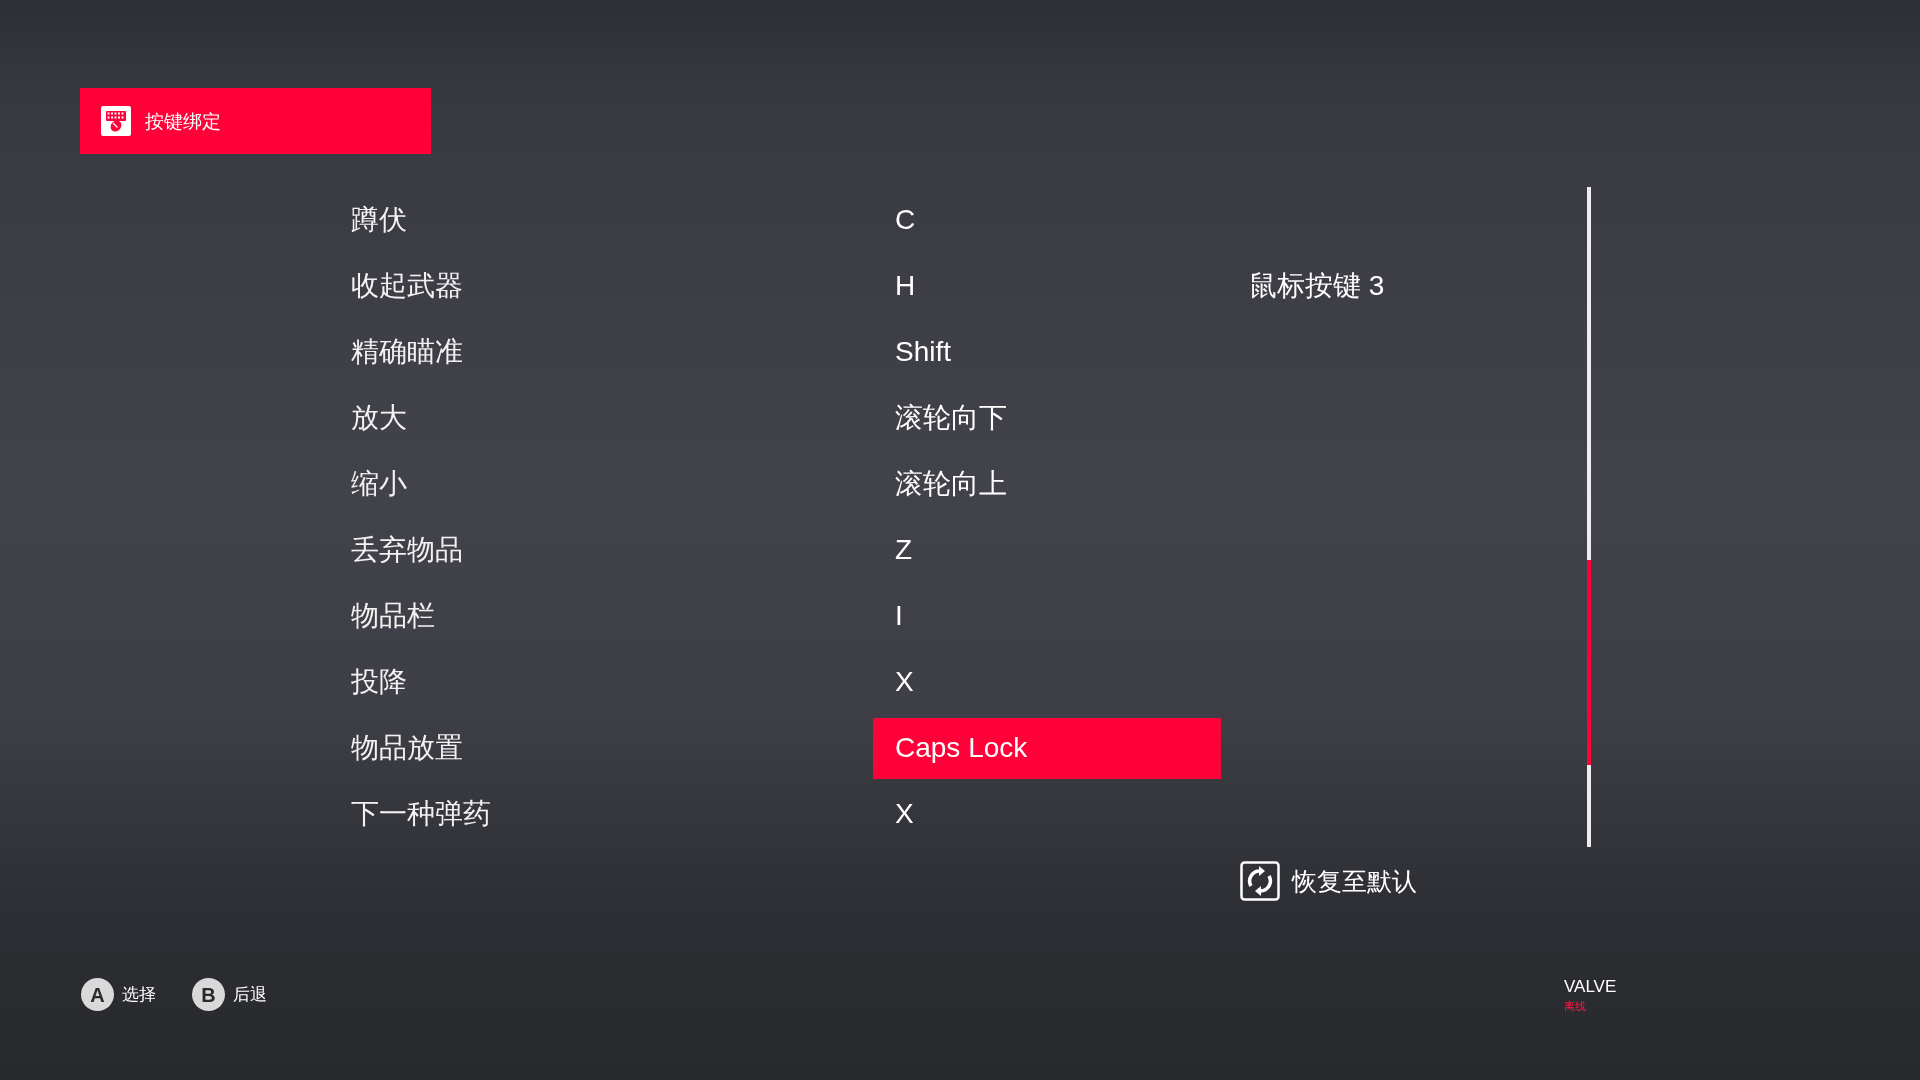 Image resolution: width=1920 pixels, height=1080 pixels. Describe the element at coordinates (393, 616) in the screenshot. I see `action-label: 物品栏` at that location.